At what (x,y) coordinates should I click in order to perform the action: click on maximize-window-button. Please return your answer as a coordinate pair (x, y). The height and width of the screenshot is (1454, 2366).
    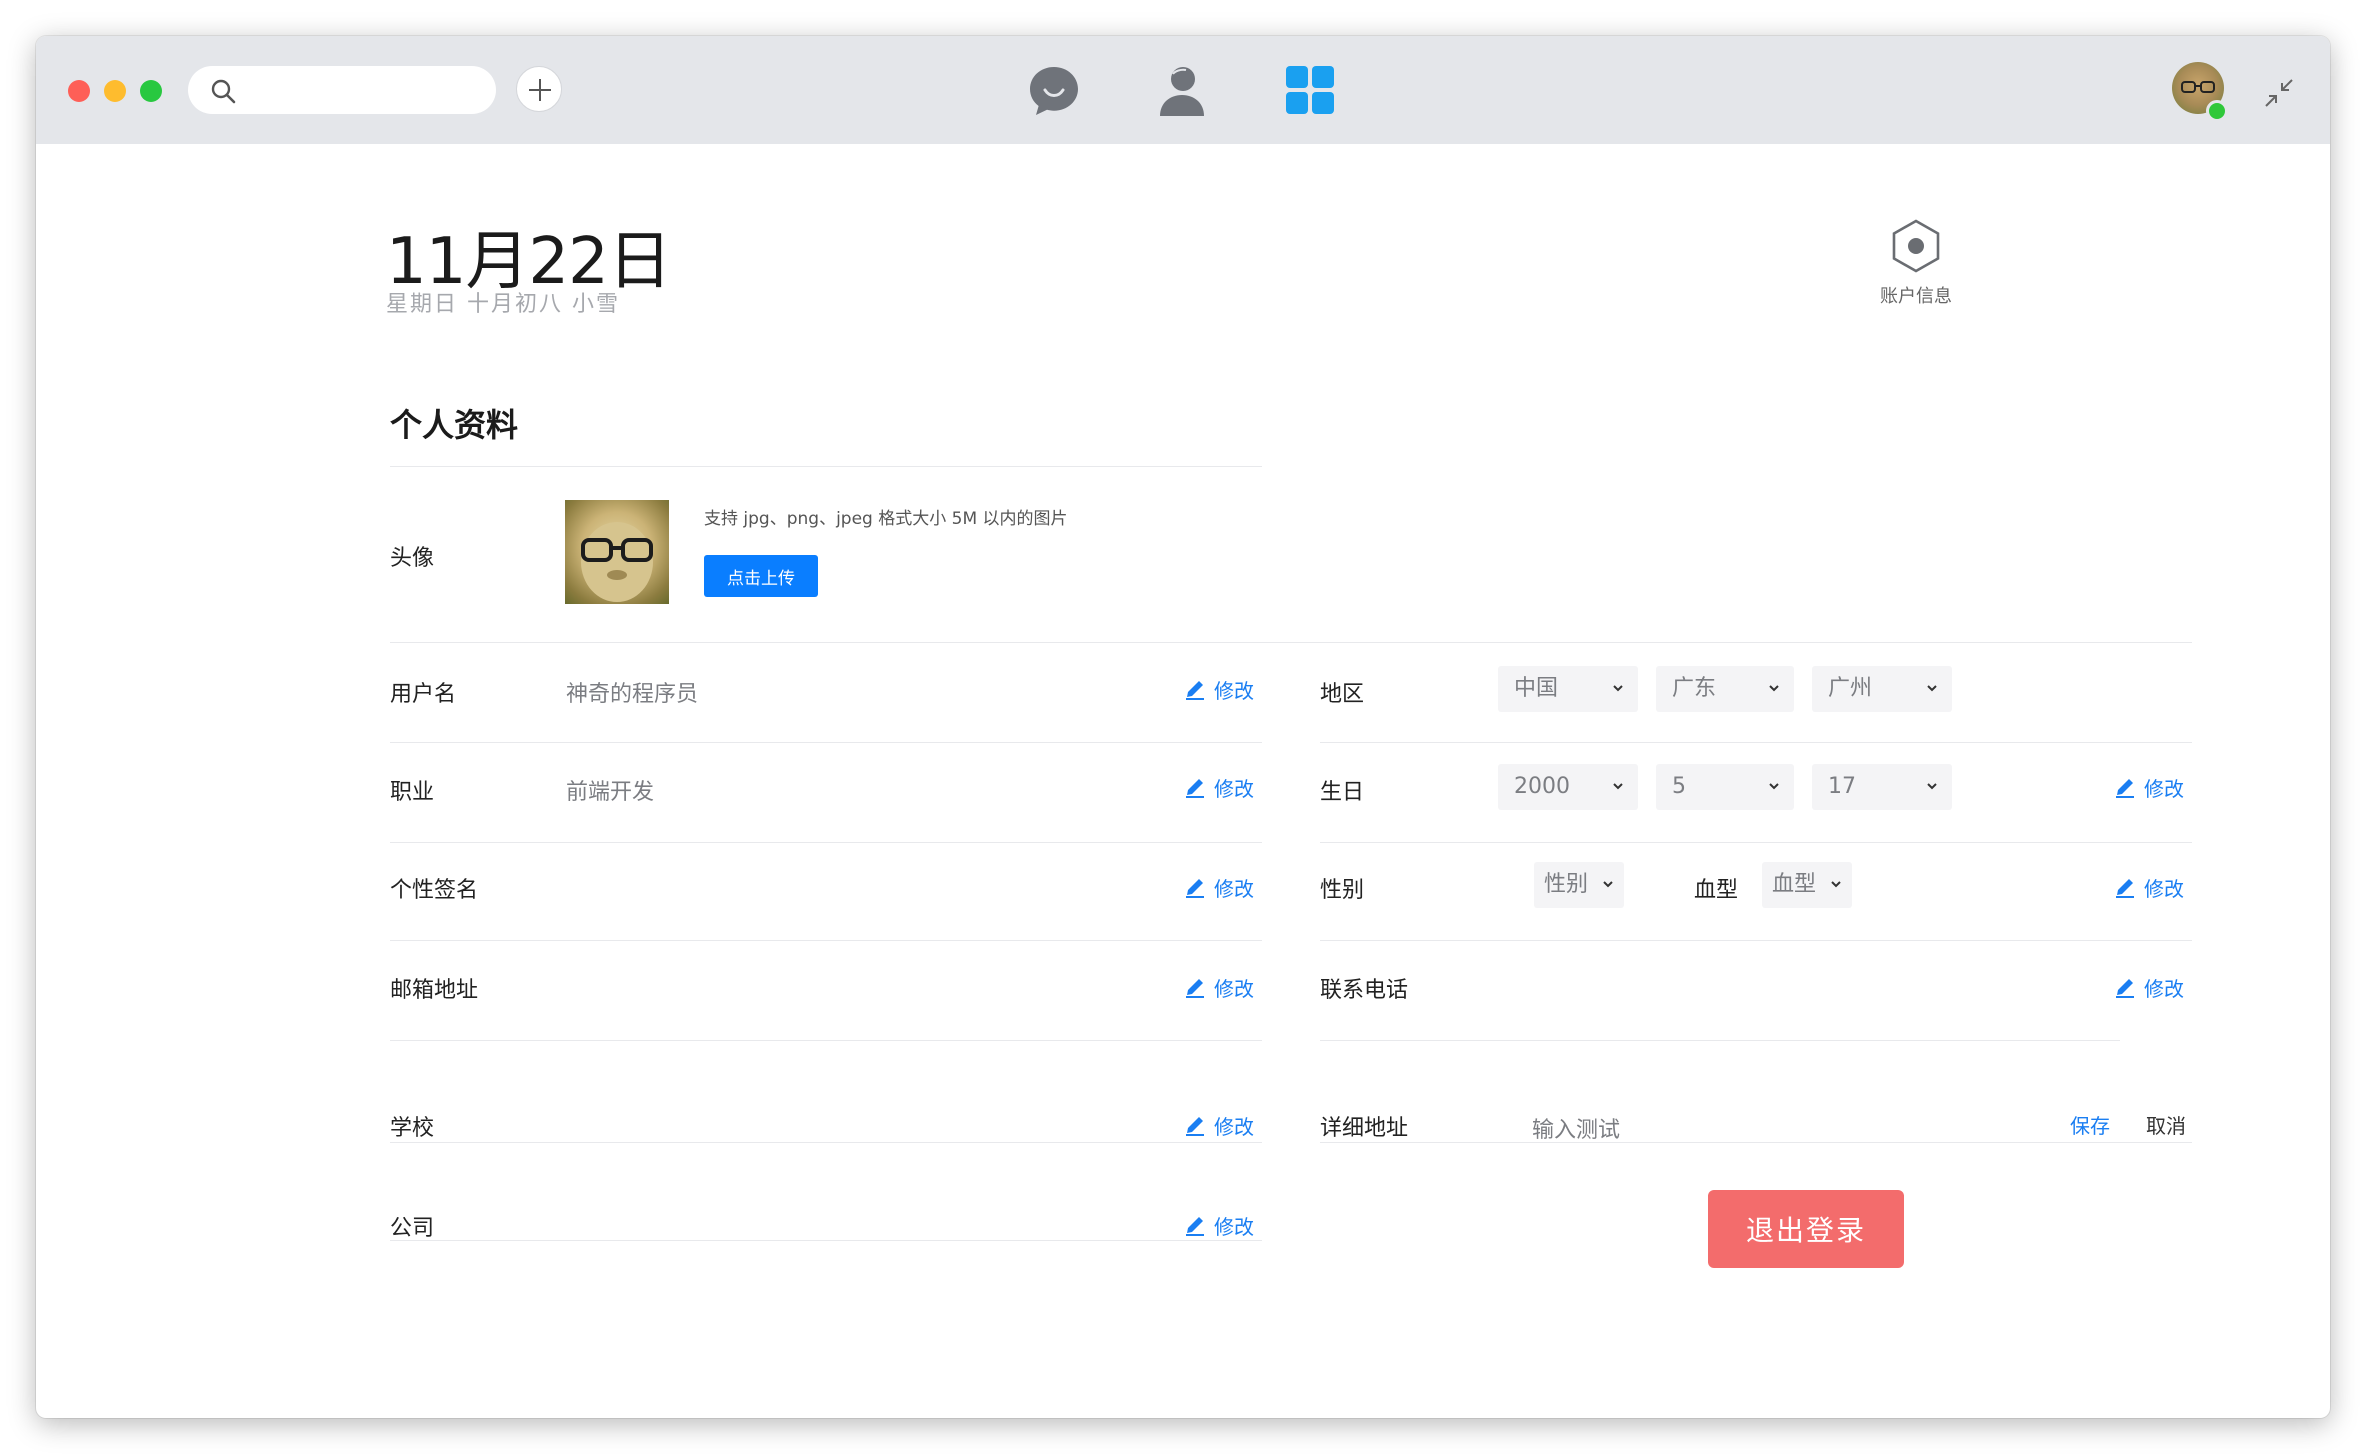
    Looking at the image, I should click on (151, 91).